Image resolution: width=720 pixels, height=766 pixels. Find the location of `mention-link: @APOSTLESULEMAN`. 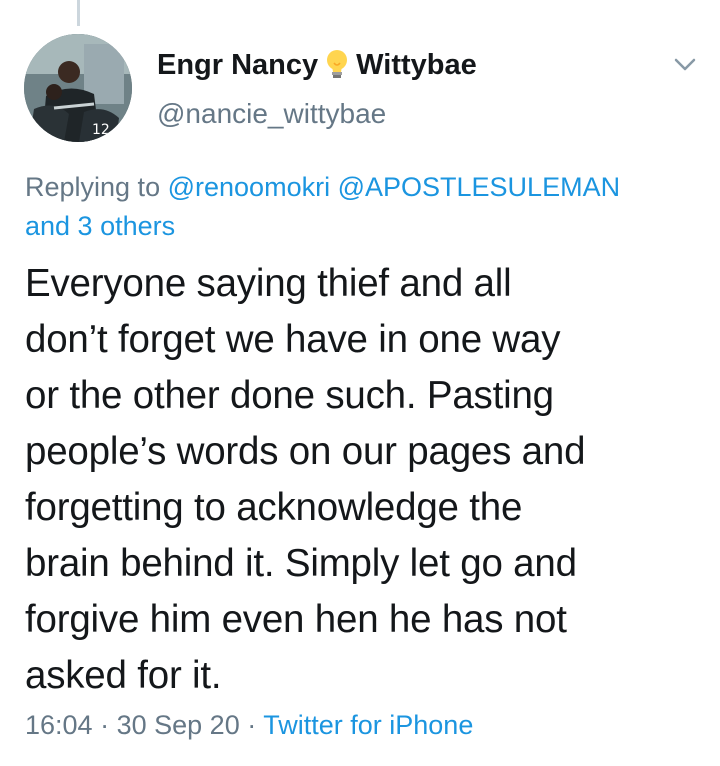

mention-link: @APOSTLESULEMAN is located at coordinates (479, 187).